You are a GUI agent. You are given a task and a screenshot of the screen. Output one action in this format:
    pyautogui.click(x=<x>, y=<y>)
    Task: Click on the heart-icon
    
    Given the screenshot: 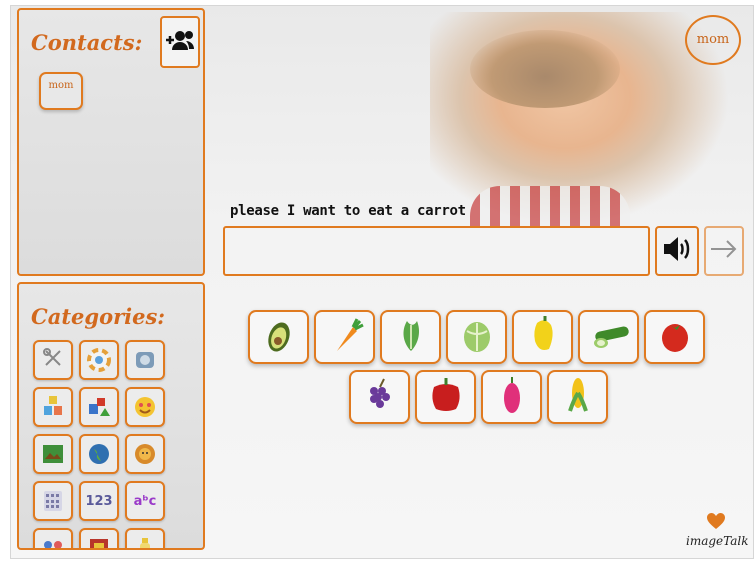 What is the action you would take?
    pyautogui.click(x=716, y=521)
    